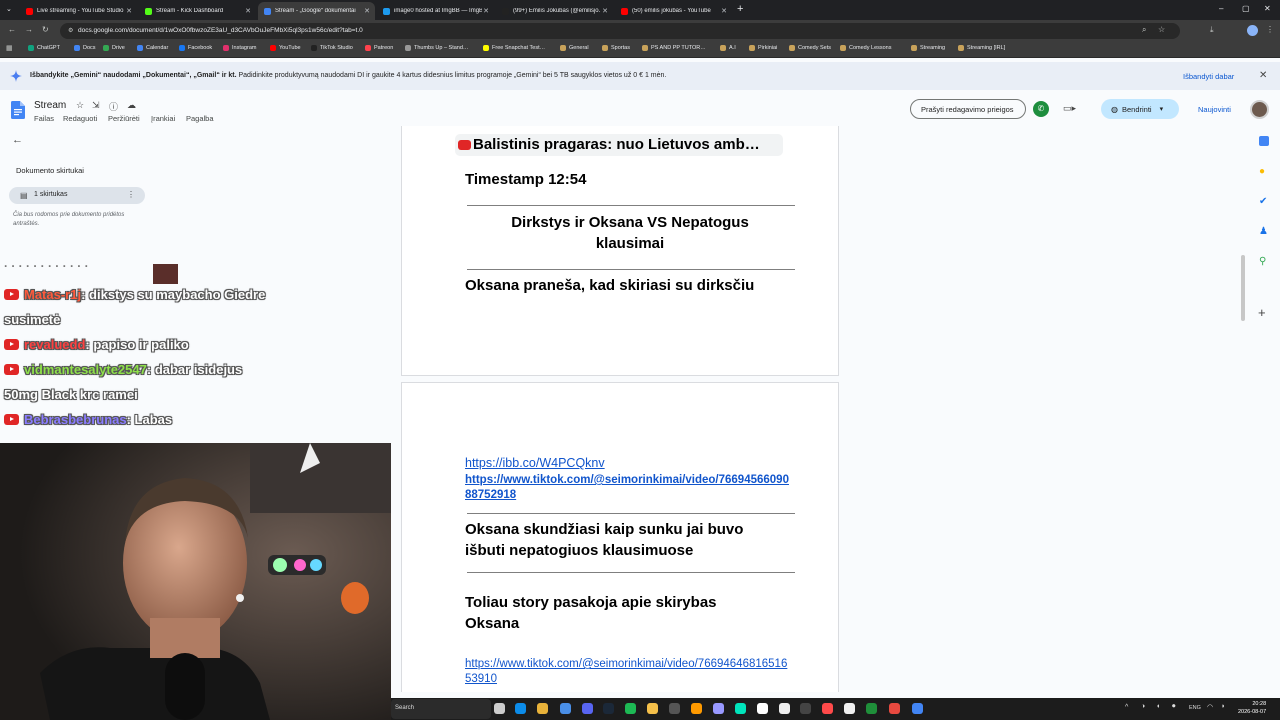 The height and width of the screenshot is (720, 1280). I want to click on apps-icon: ▦, so click(9, 48).